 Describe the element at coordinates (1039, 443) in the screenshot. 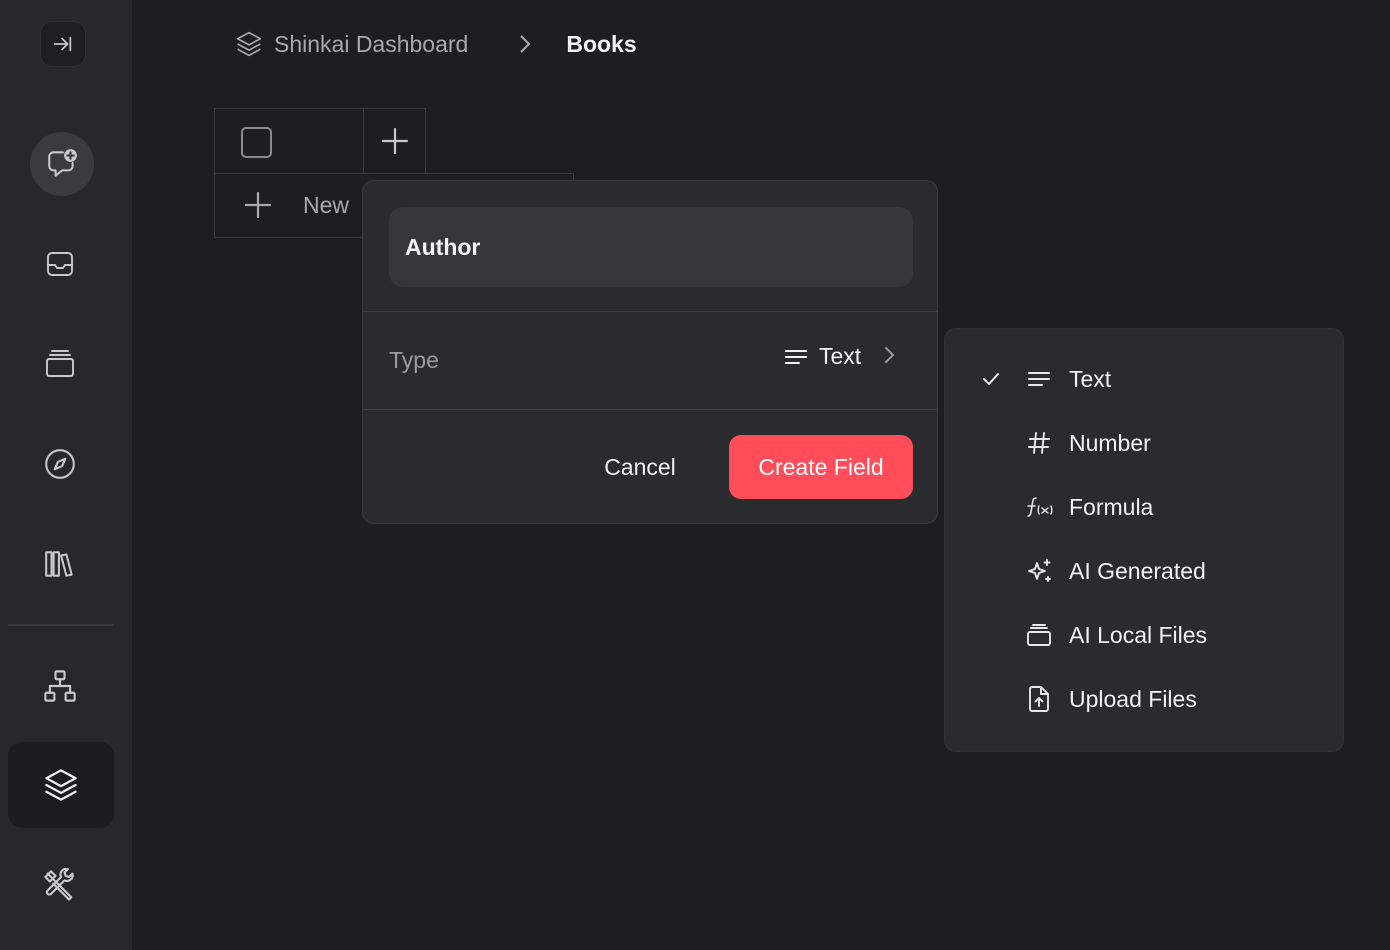

I see `hash-icon` at that location.